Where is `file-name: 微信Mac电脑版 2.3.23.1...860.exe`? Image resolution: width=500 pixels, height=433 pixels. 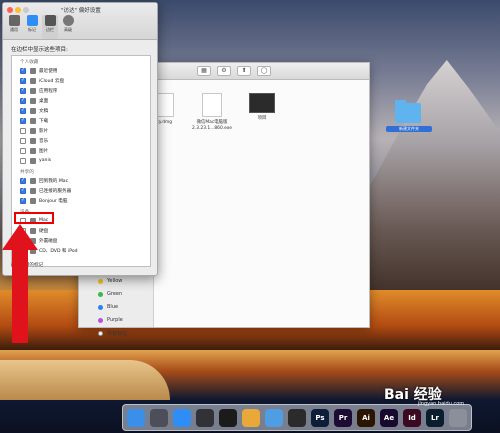 file-name: 微信Mac电脑版 2.3.23.1...860.exe is located at coordinates (212, 125).